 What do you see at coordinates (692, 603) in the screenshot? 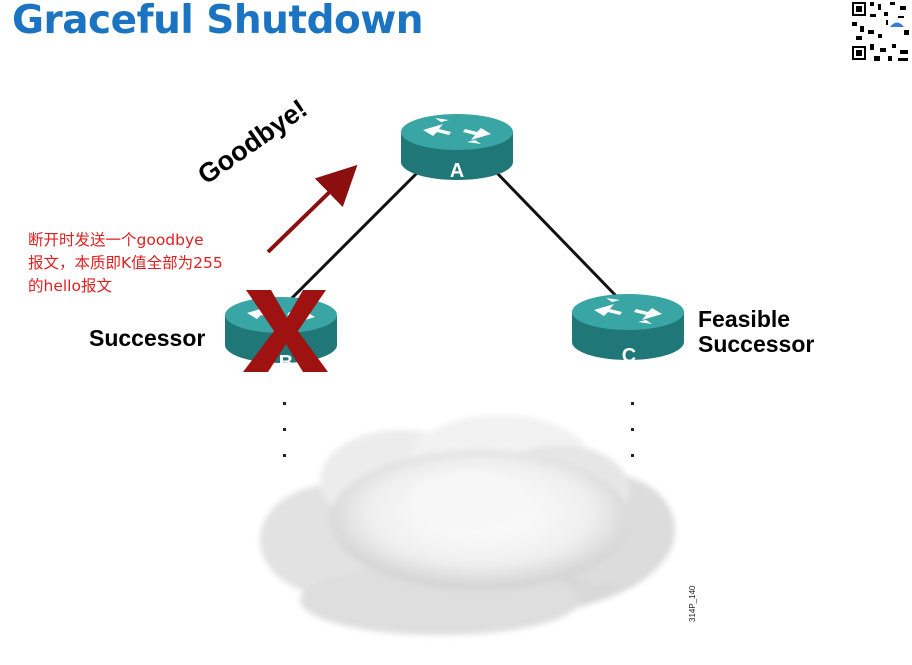
I see `figure-code: 314P_140` at bounding box center [692, 603].